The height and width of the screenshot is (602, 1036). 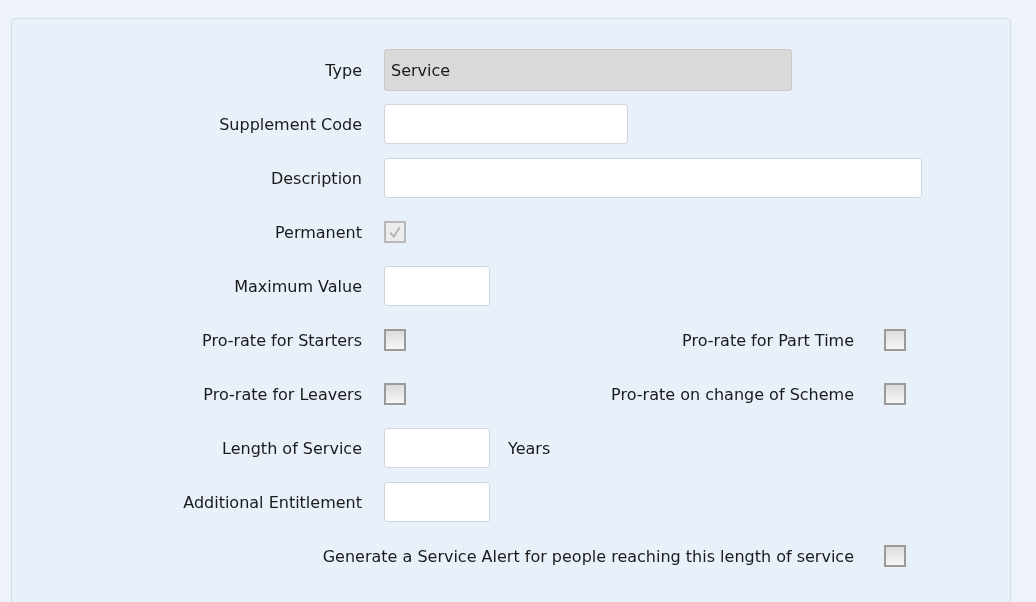 What do you see at coordinates (395, 232) in the screenshot?
I see `check-icon` at bounding box center [395, 232].